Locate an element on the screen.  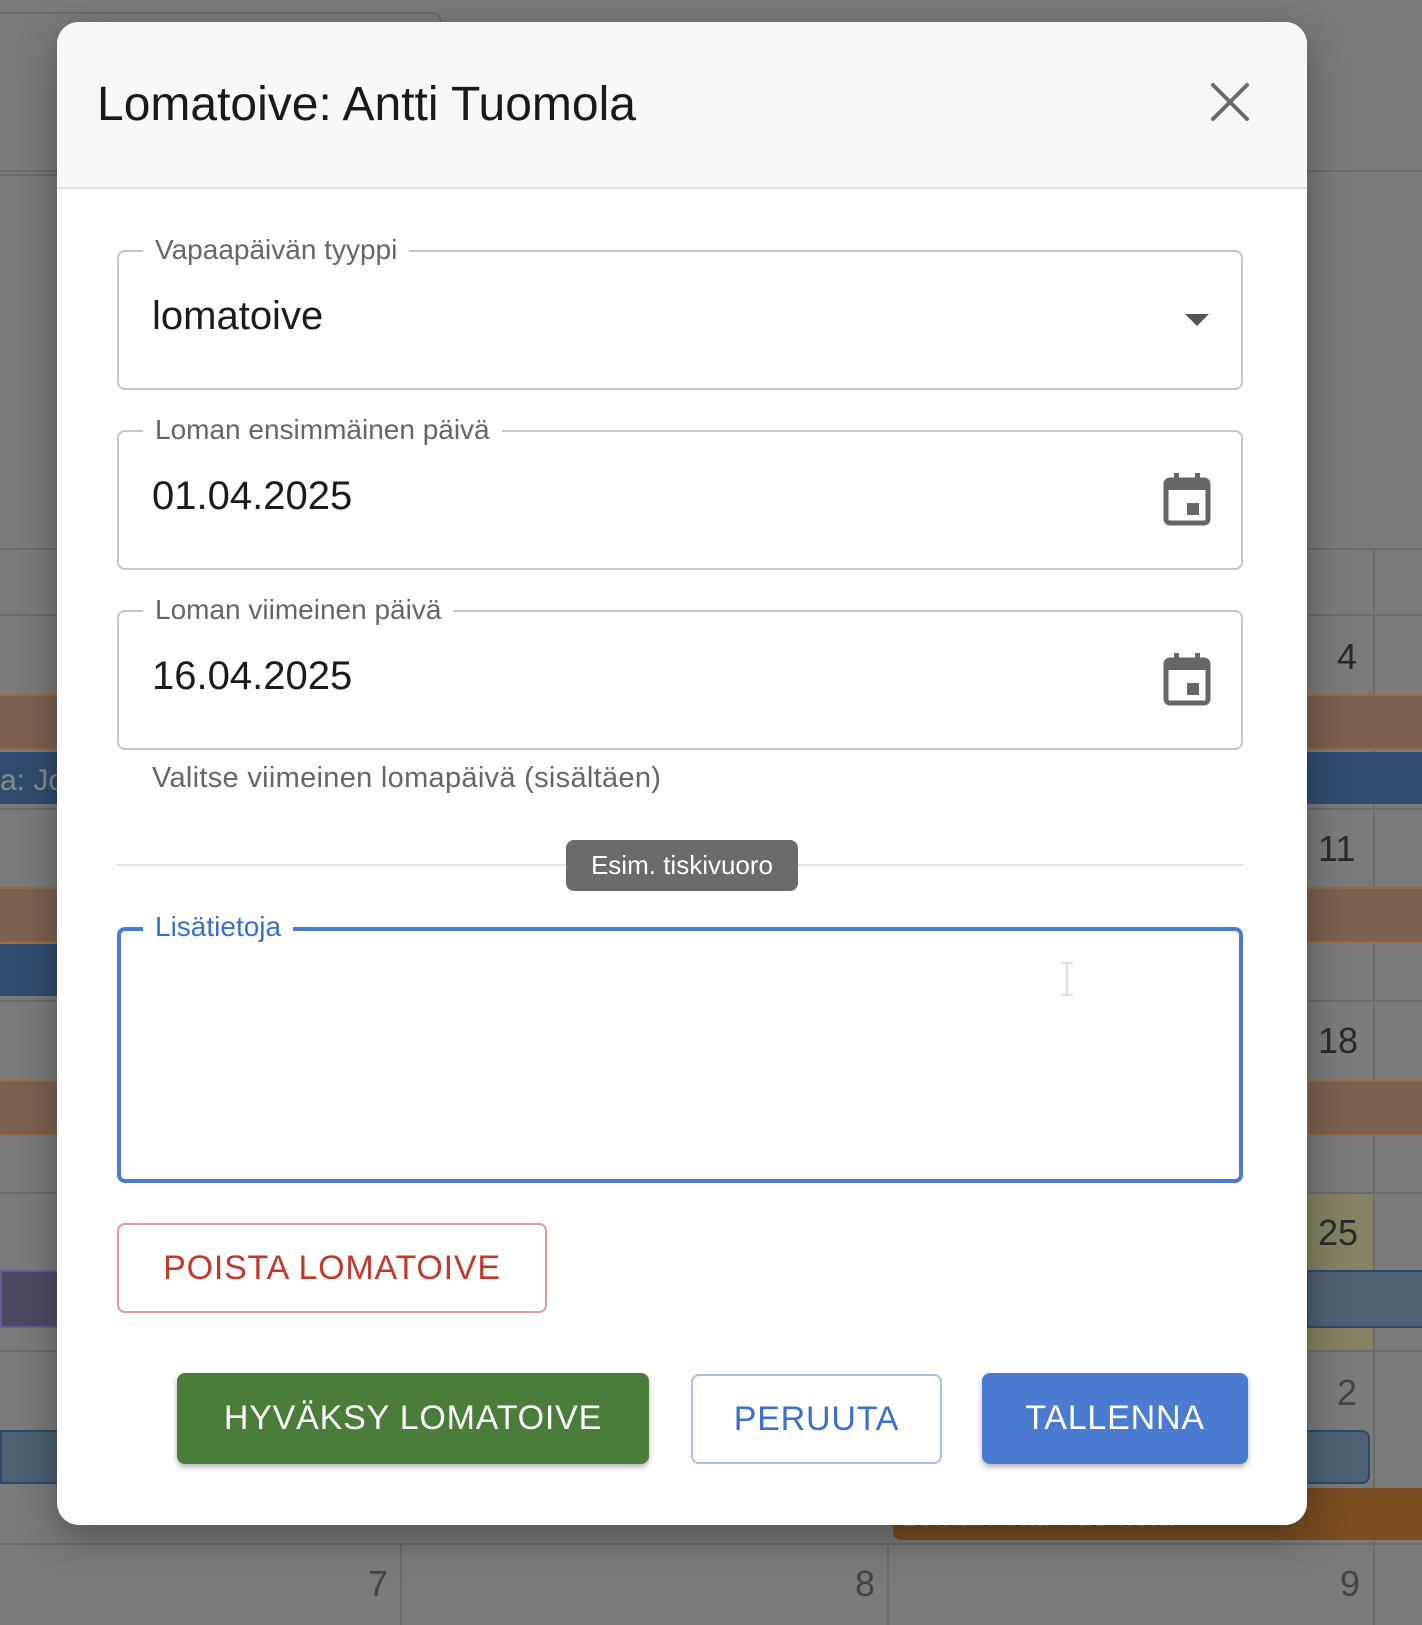
leave-type-label: Vapaapäivän tyyppi is located at coordinates (276, 250).